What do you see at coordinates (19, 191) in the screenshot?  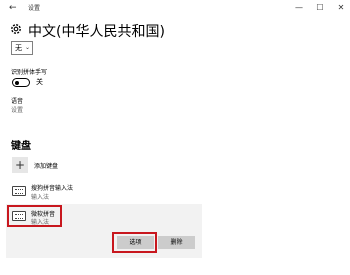 I see `keyboard-icon` at bounding box center [19, 191].